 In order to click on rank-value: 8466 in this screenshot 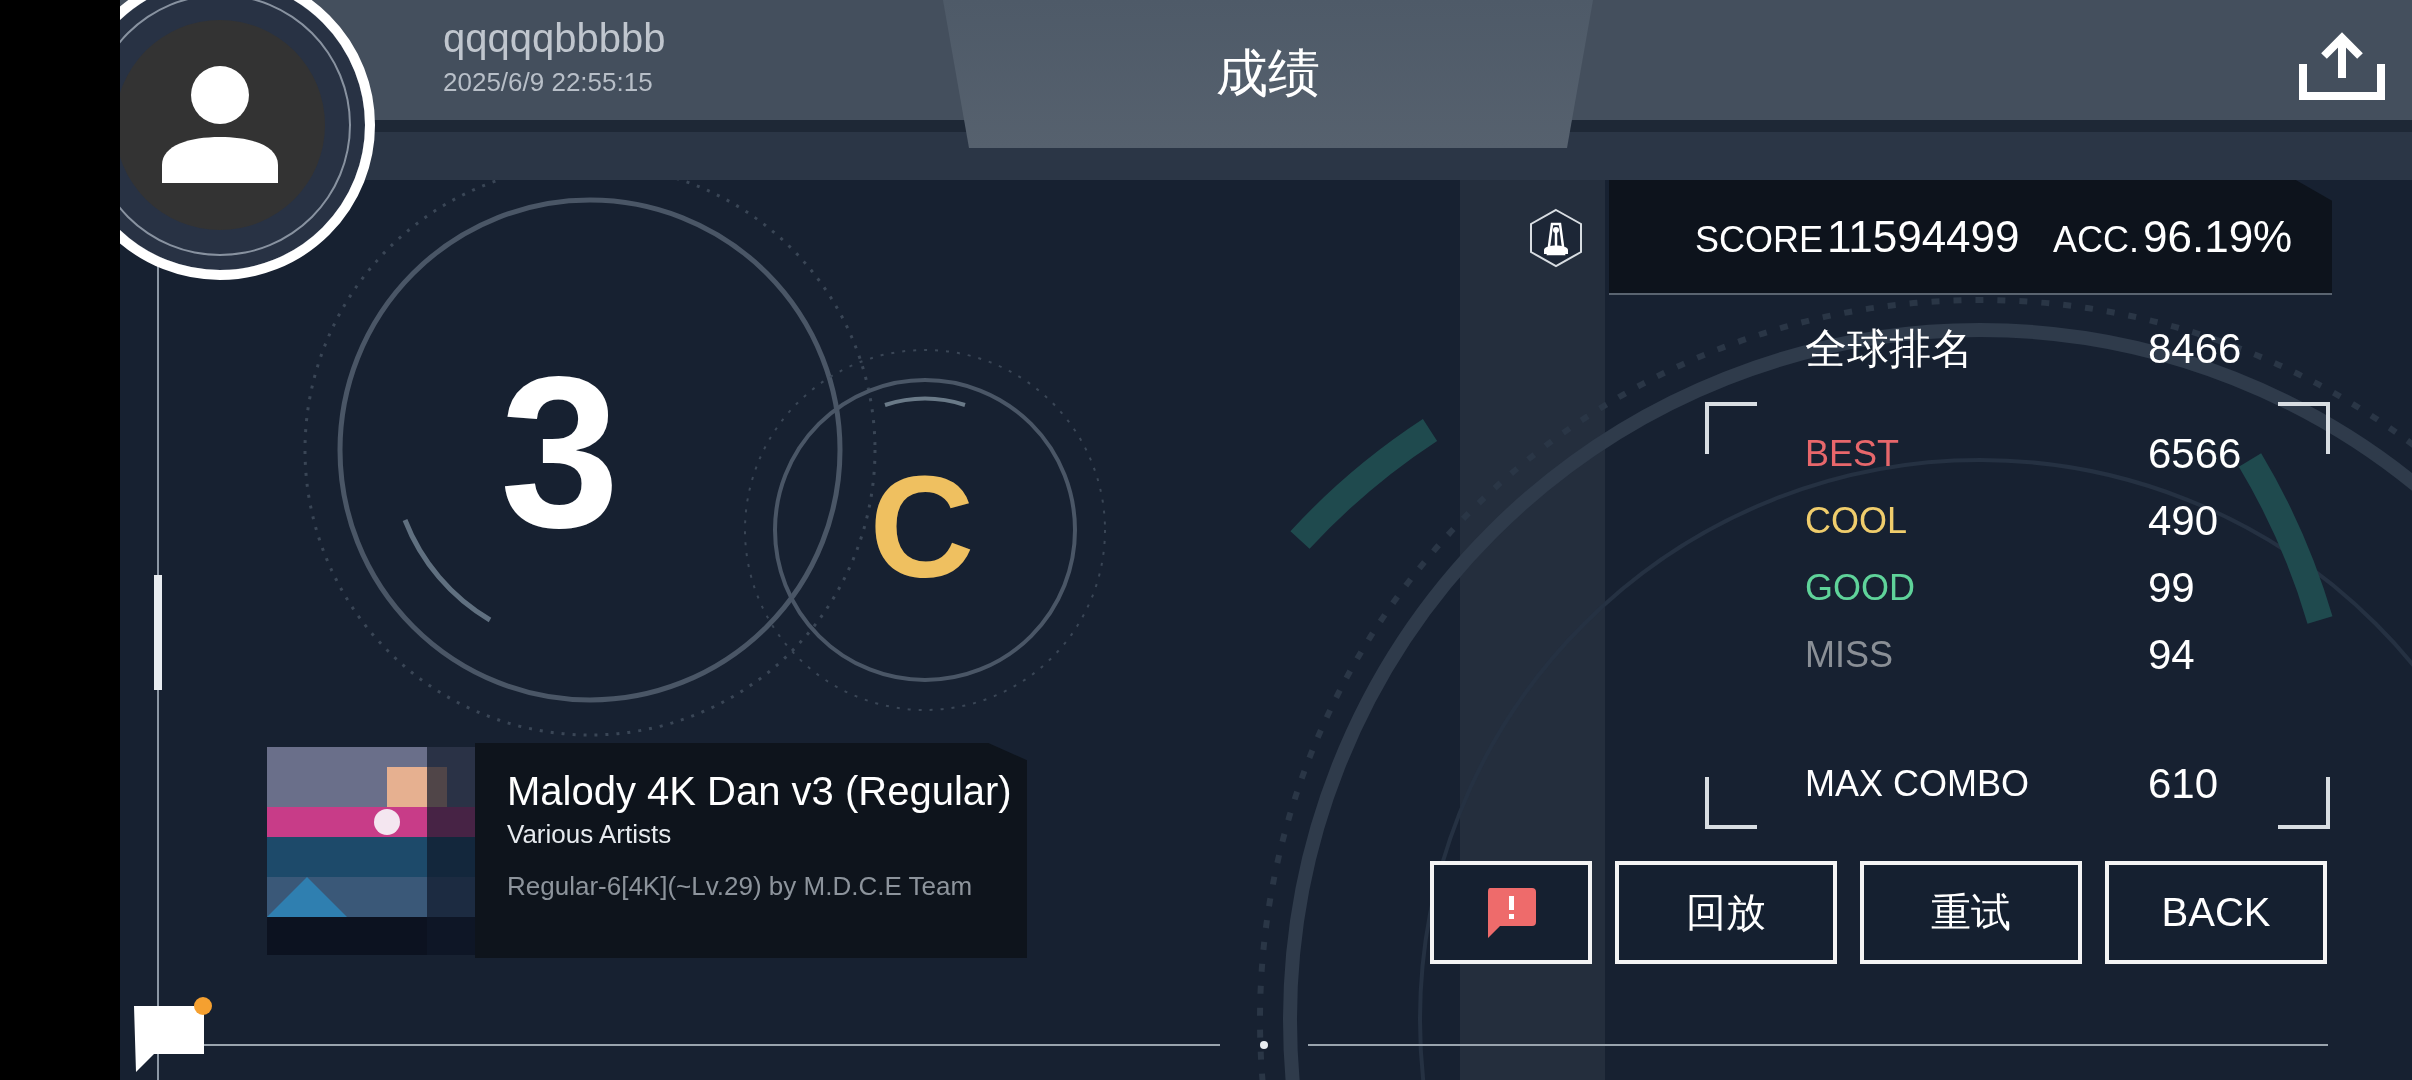, I will do `click(2195, 348)`.